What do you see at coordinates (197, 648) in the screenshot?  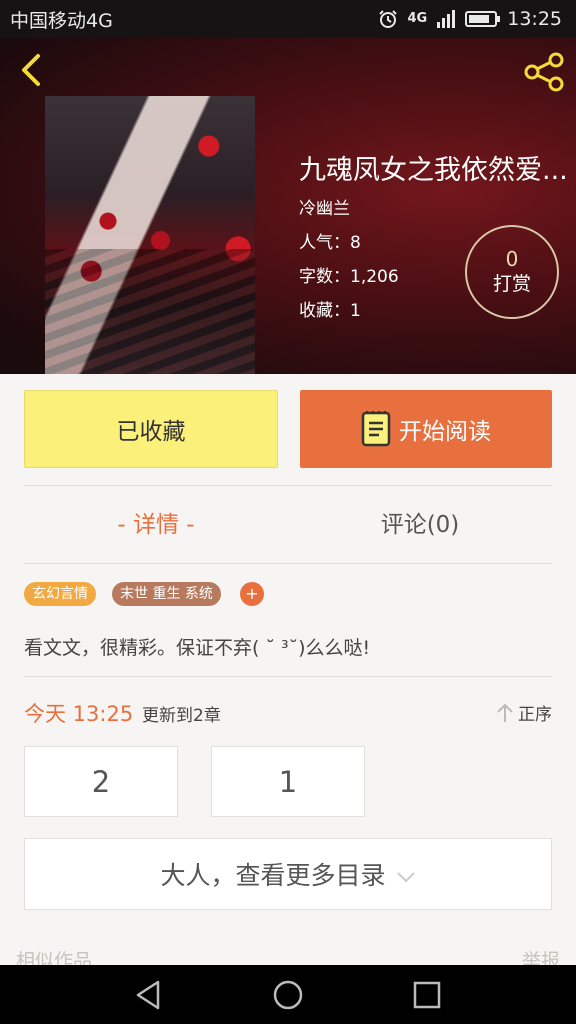 I see `book-description: 看文文，很精彩。保证不弃( ˘ ³˘)么么哒!` at bounding box center [197, 648].